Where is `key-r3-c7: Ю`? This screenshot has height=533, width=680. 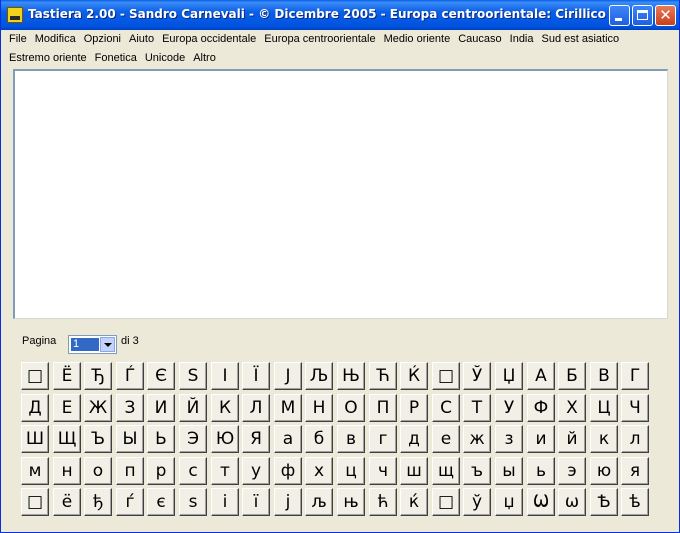
key-r3-c7: Ю is located at coordinates (225, 439).